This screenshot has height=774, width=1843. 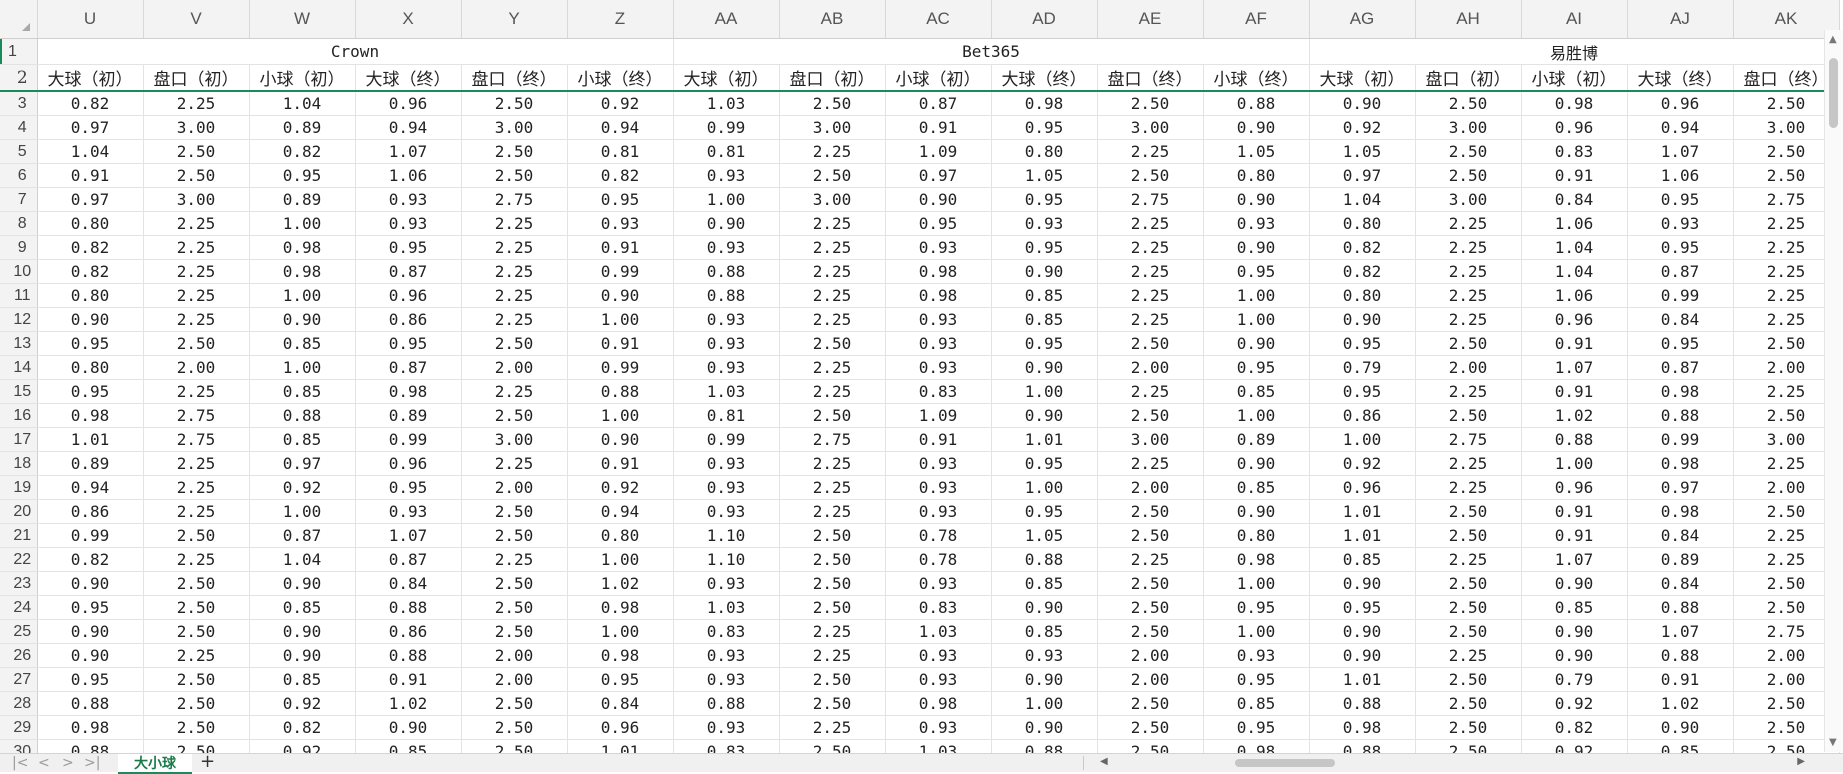 I want to click on row-header: 9, so click(x=19, y=247).